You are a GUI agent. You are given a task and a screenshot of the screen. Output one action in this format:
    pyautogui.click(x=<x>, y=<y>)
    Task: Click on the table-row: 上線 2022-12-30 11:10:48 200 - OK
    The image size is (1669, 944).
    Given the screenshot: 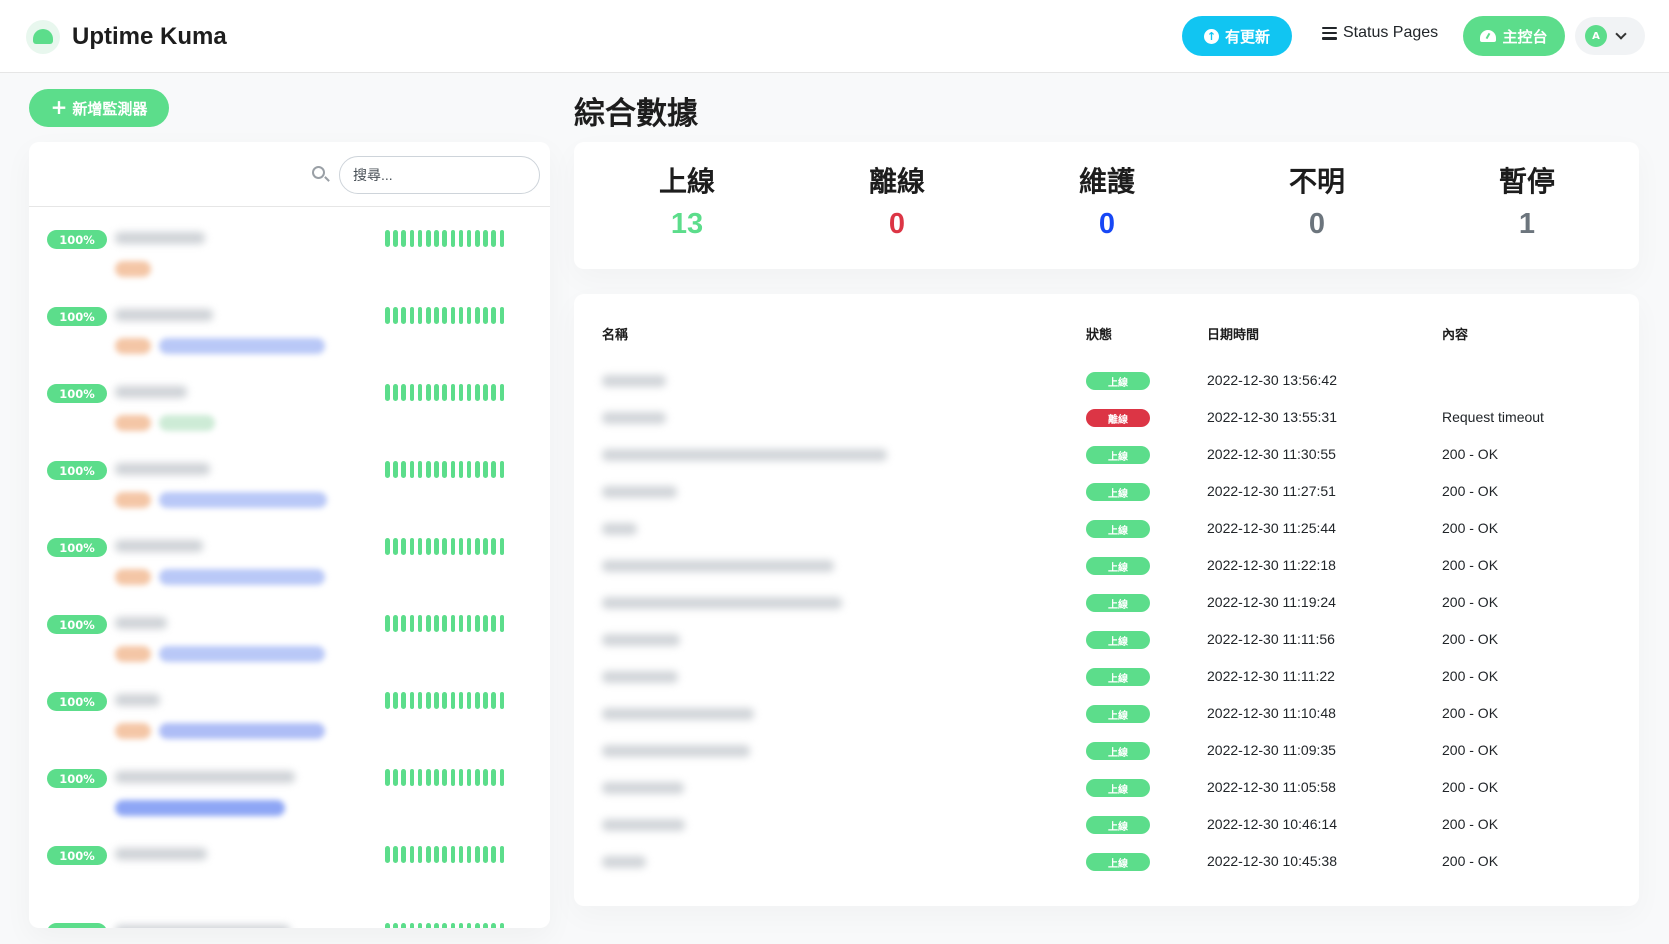 What is the action you would take?
    pyautogui.click(x=1106, y=715)
    